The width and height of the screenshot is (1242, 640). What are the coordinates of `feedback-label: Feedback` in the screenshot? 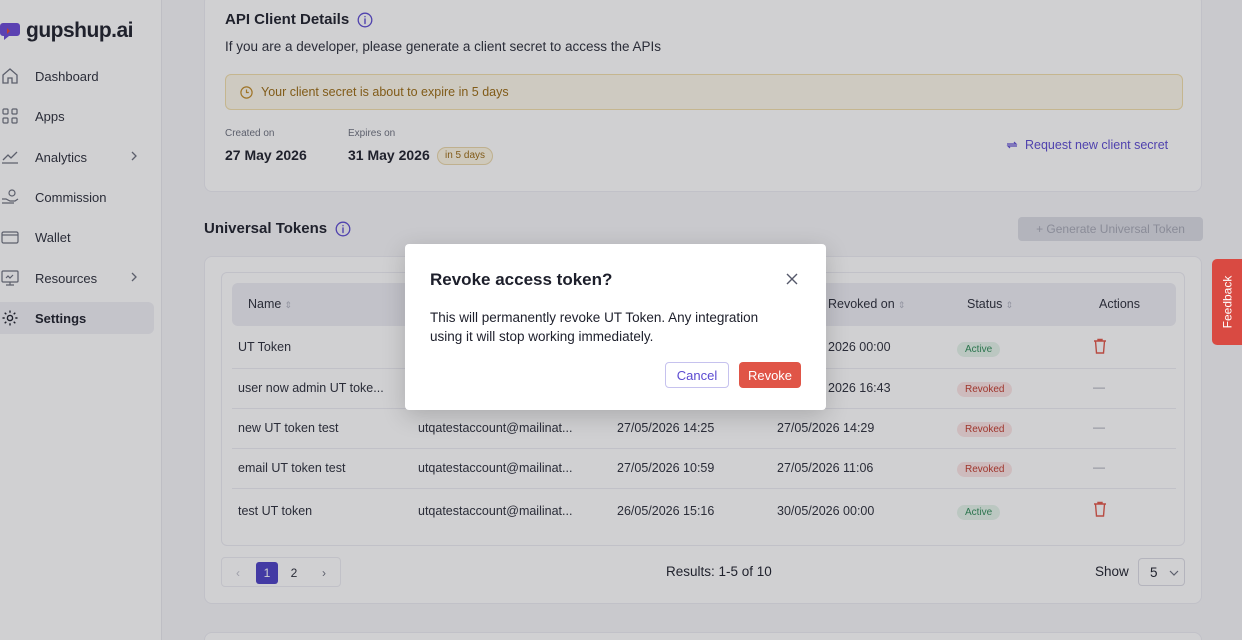 It's located at (1227, 302).